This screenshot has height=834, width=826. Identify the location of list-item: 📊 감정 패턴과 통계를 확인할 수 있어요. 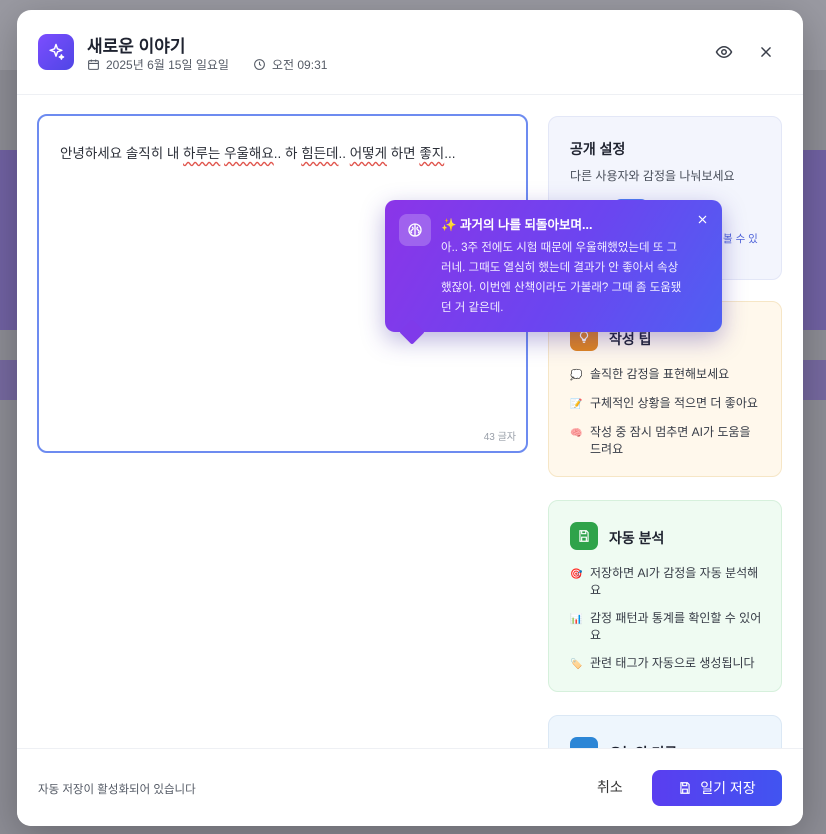
(666, 626).